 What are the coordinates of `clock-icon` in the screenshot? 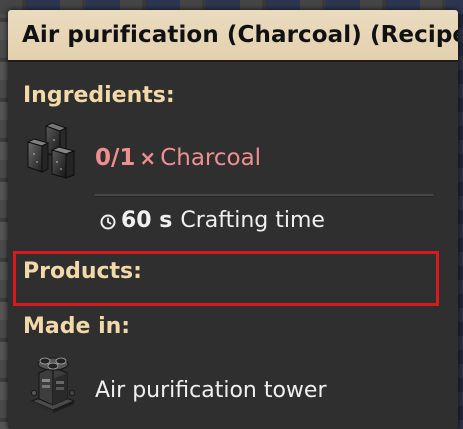 It's located at (108, 221).